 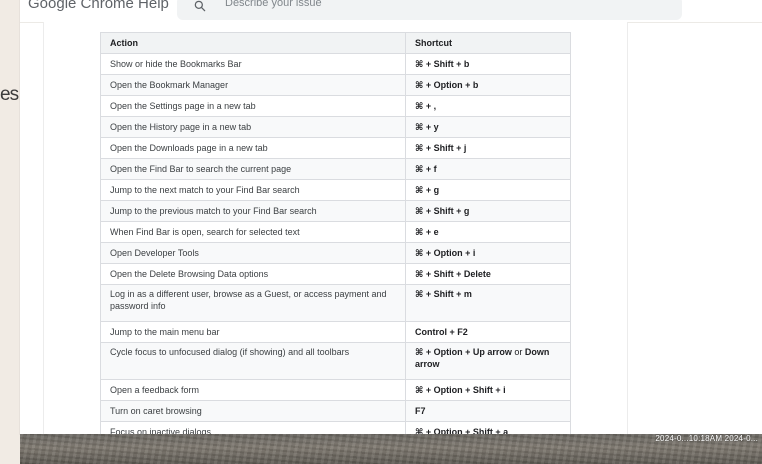 What do you see at coordinates (488, 390) in the screenshot?
I see `shortcut-cell: ⌘ + Option + Shift + i` at bounding box center [488, 390].